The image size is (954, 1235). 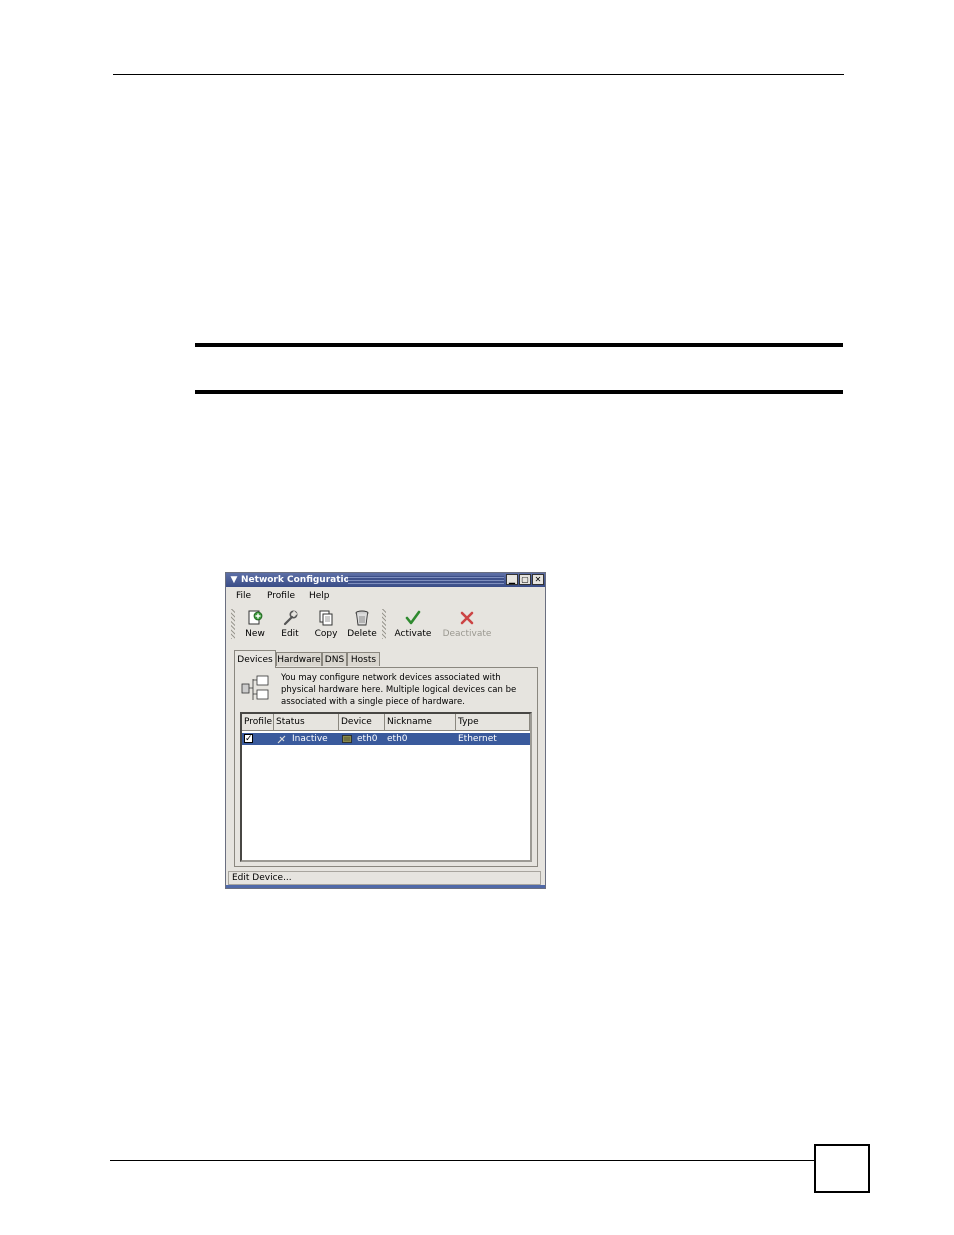 I want to click on column-header-status: Status, so click(x=306, y=722).